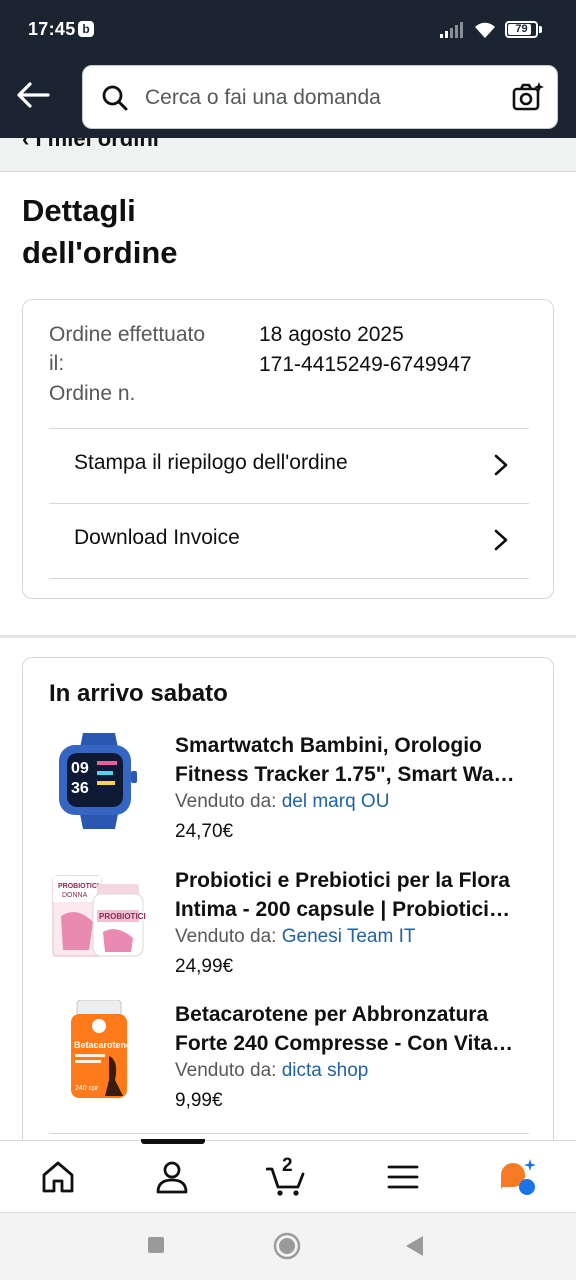  I want to click on product-price: 24,70€, so click(204, 831).